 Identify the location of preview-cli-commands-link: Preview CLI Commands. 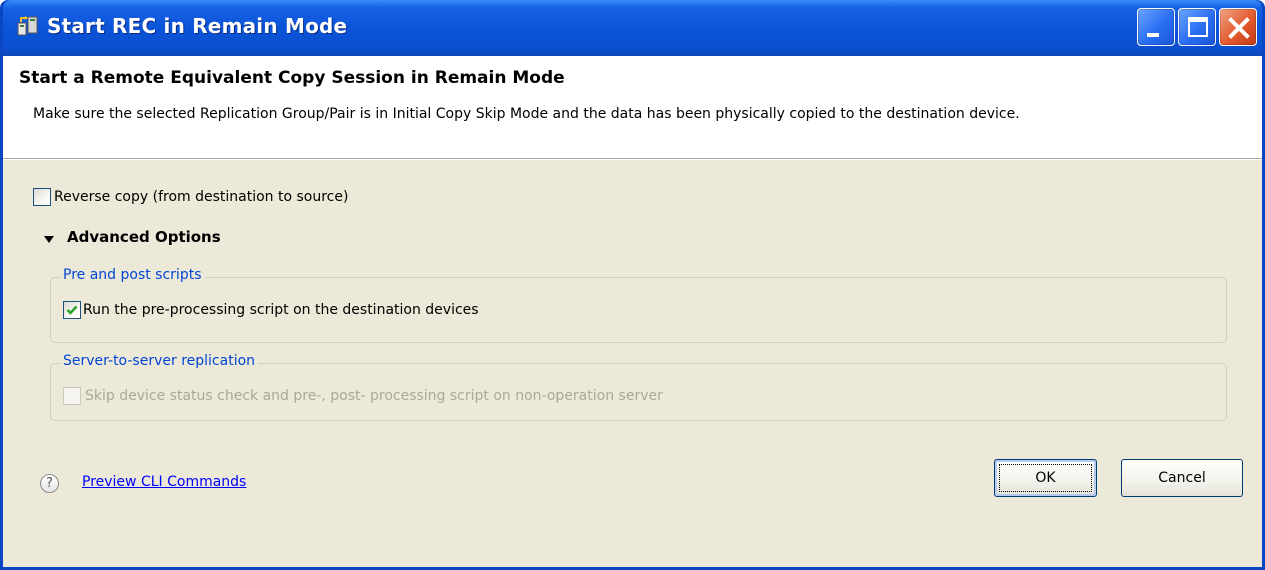
(164, 482).